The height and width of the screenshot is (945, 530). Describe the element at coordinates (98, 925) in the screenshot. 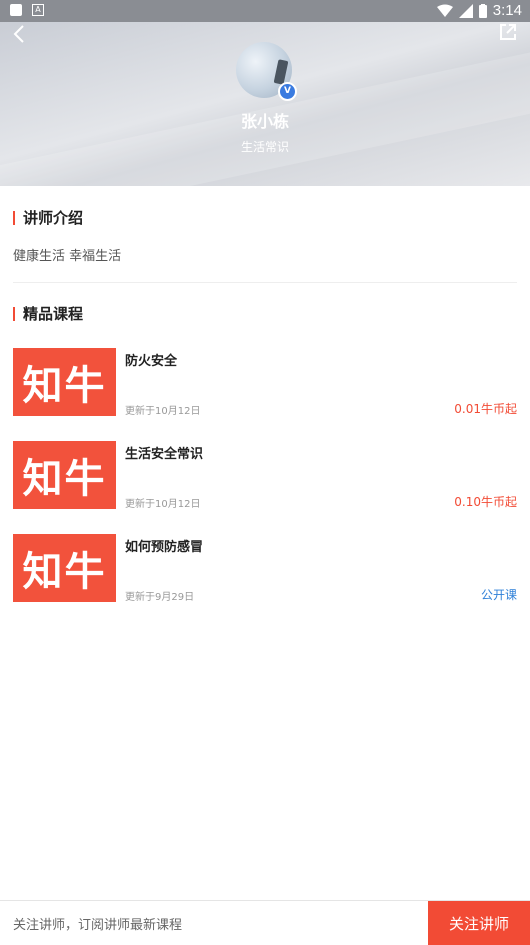

I see `follow-hint: 关注讲师，订阅讲师最新课程` at that location.